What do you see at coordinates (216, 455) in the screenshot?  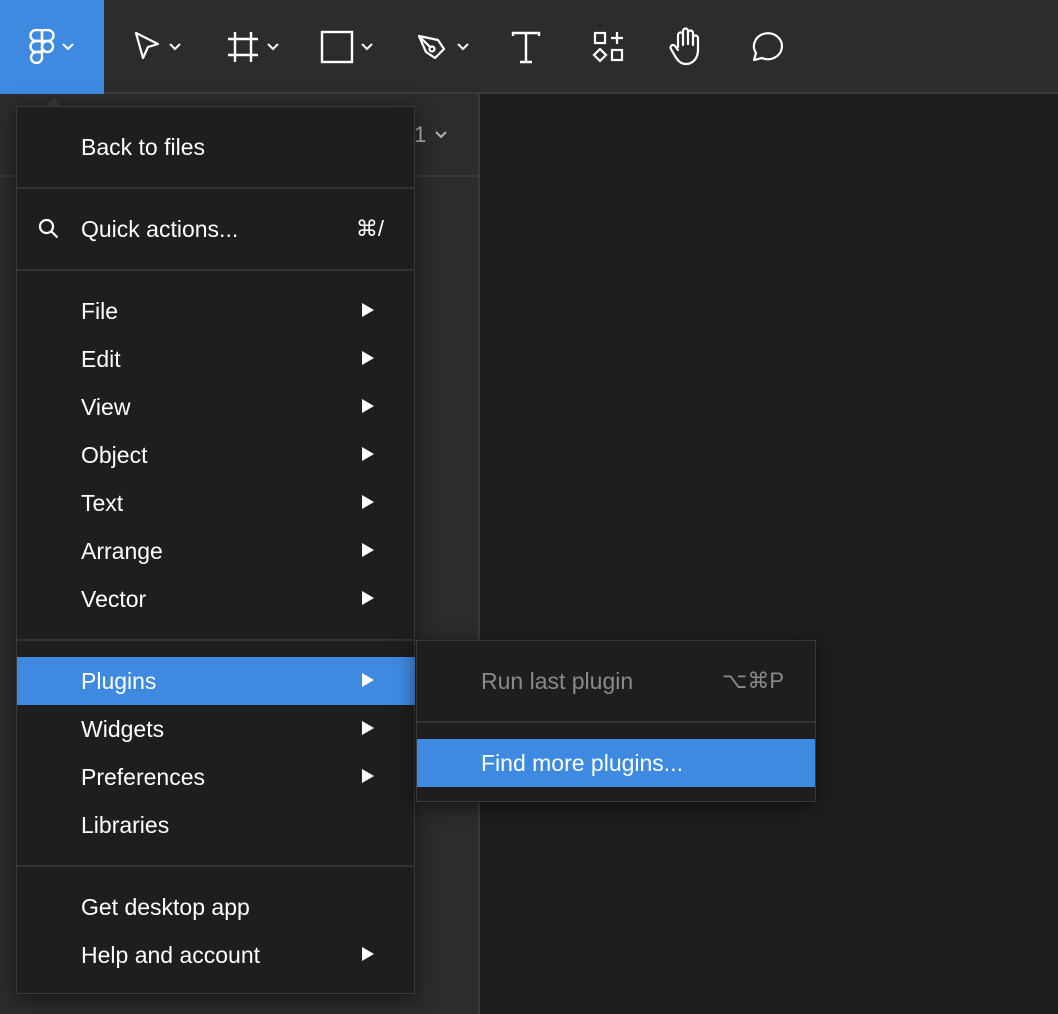 I see `menu-item-object: Object` at bounding box center [216, 455].